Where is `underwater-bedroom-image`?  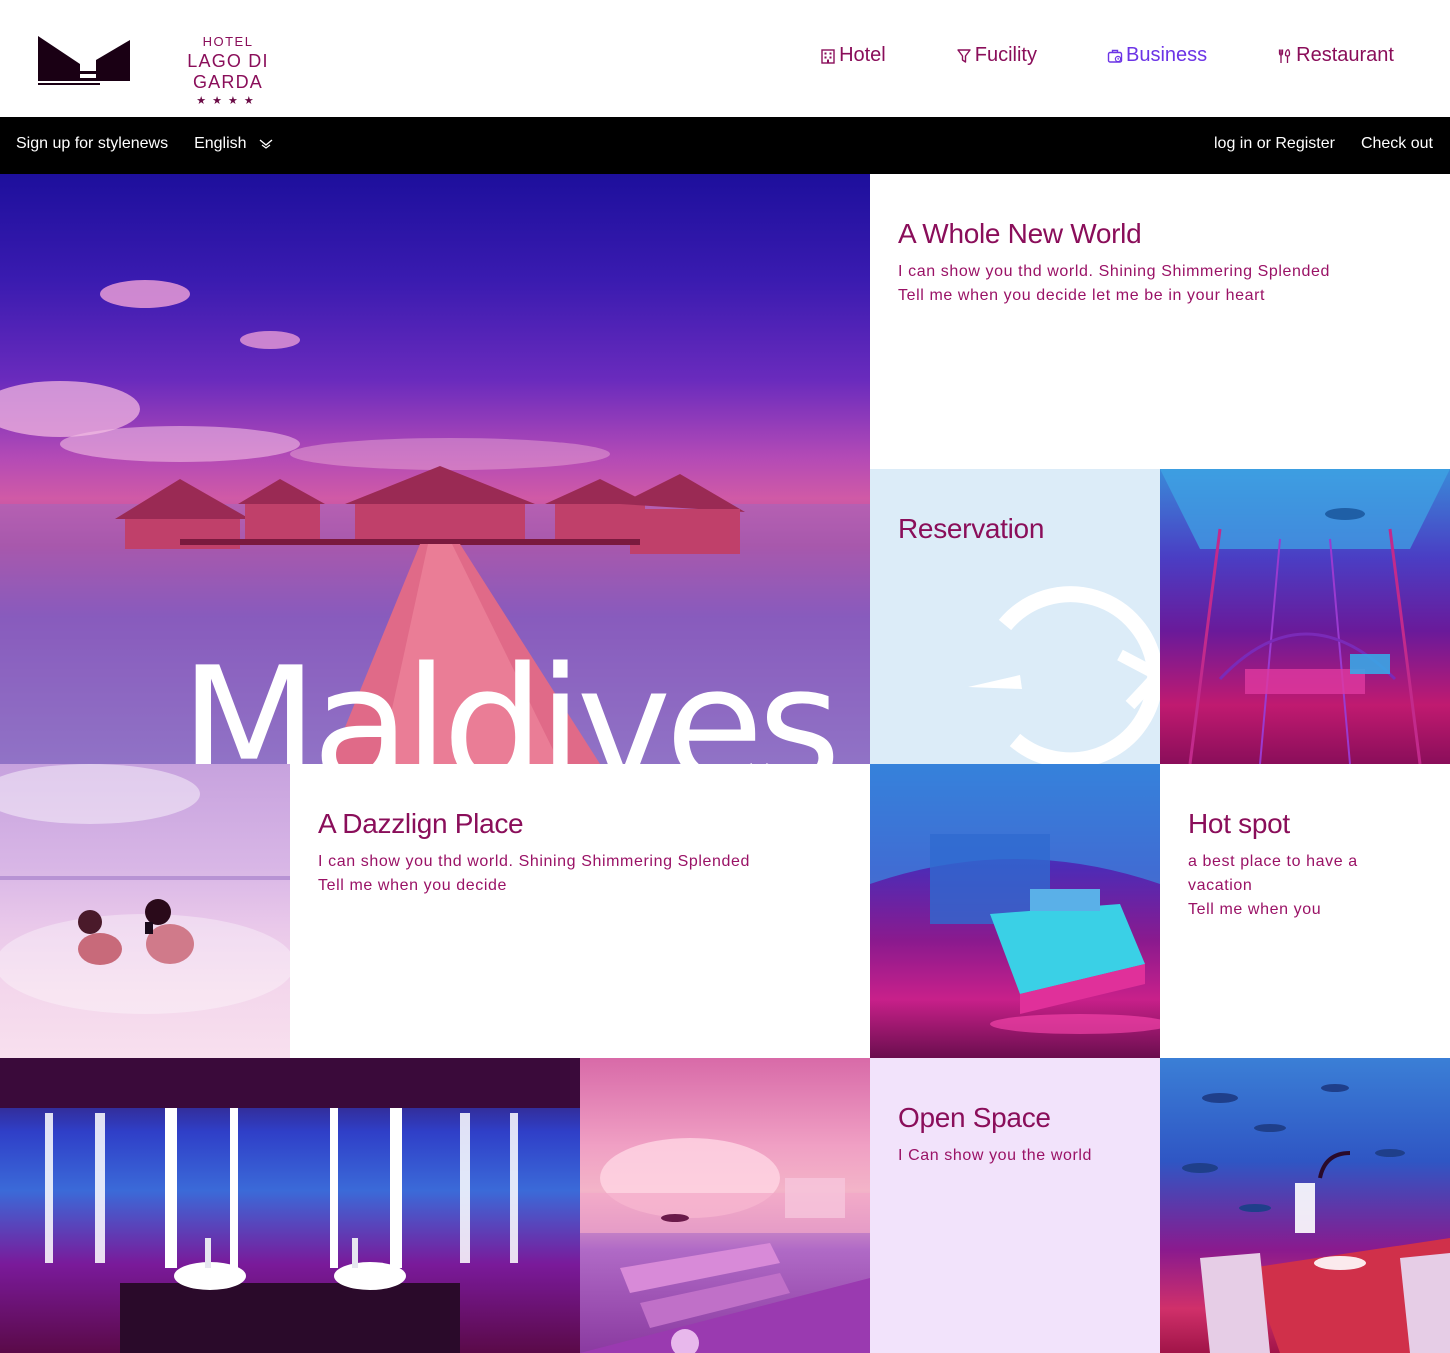
underwater-bedroom-image is located at coordinates (1015, 911).